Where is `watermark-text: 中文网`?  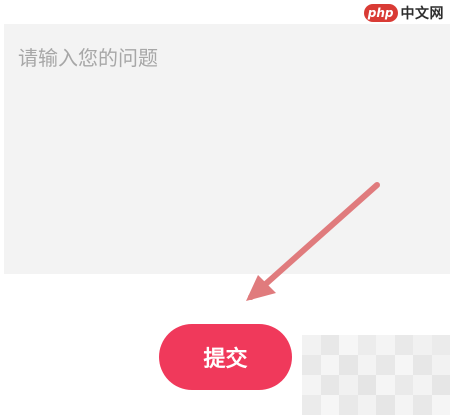 watermark-text: 中文网 is located at coordinates (422, 14).